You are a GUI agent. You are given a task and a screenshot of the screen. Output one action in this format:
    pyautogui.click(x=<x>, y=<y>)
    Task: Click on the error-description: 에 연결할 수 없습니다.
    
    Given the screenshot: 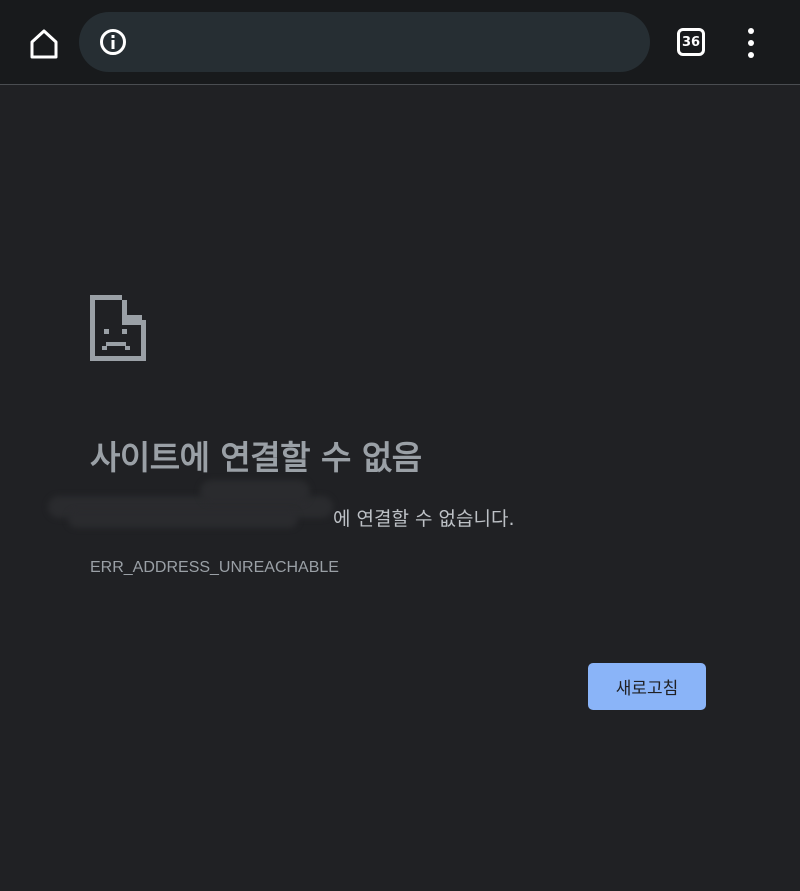 What is the action you would take?
    pyautogui.click(x=424, y=519)
    